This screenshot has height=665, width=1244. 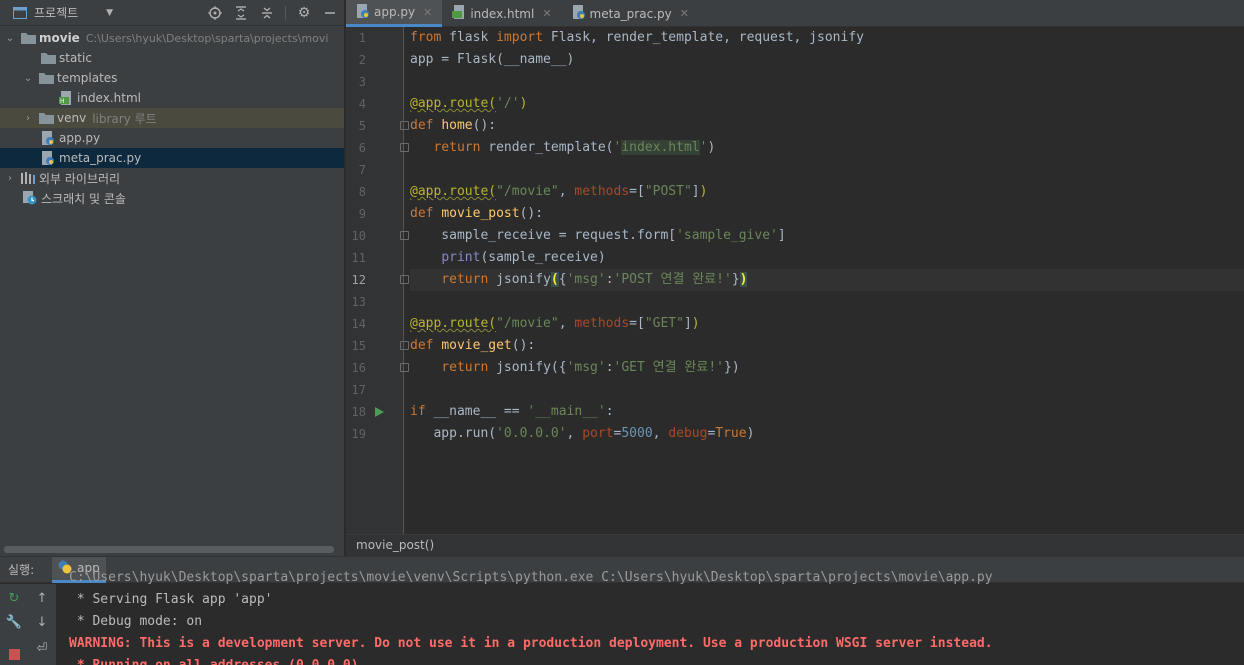 What do you see at coordinates (362, 170) in the screenshot?
I see `line-number: 7` at bounding box center [362, 170].